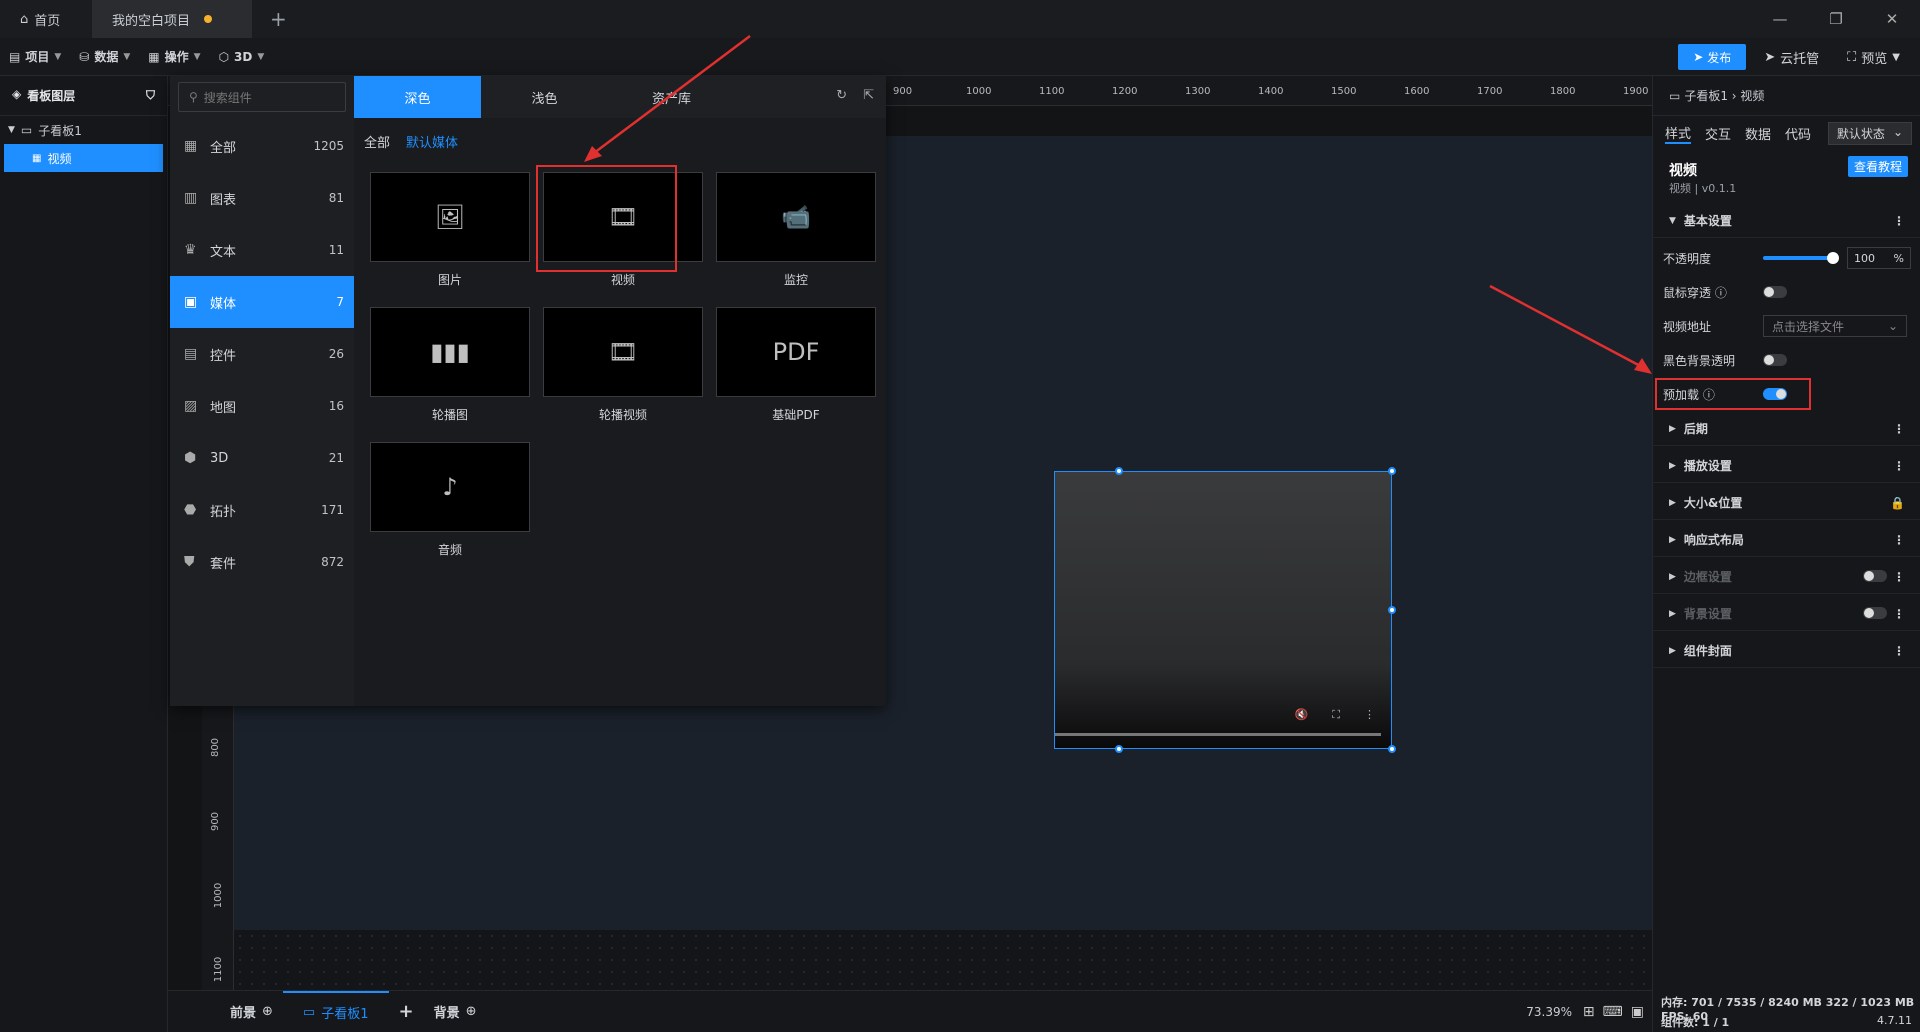 This screenshot has height=1032, width=1920. I want to click on component-card: 🖼 图片, so click(450, 233).